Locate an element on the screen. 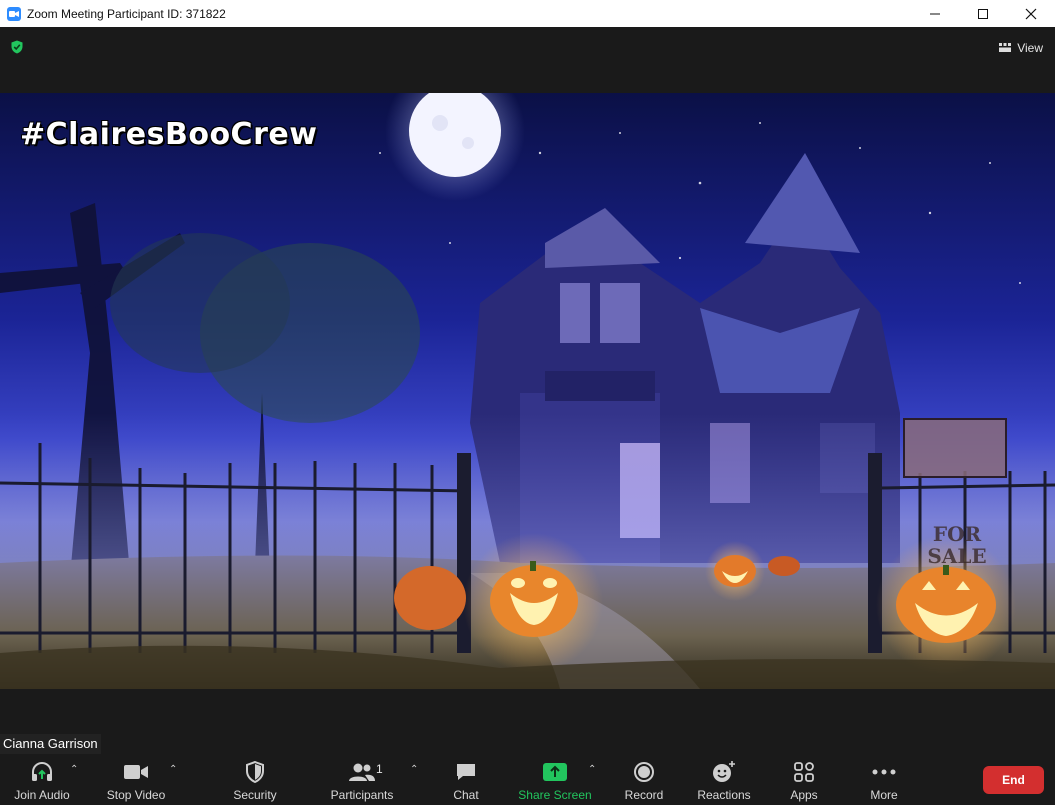  sign-line-1: FOR is located at coordinates (957, 534).